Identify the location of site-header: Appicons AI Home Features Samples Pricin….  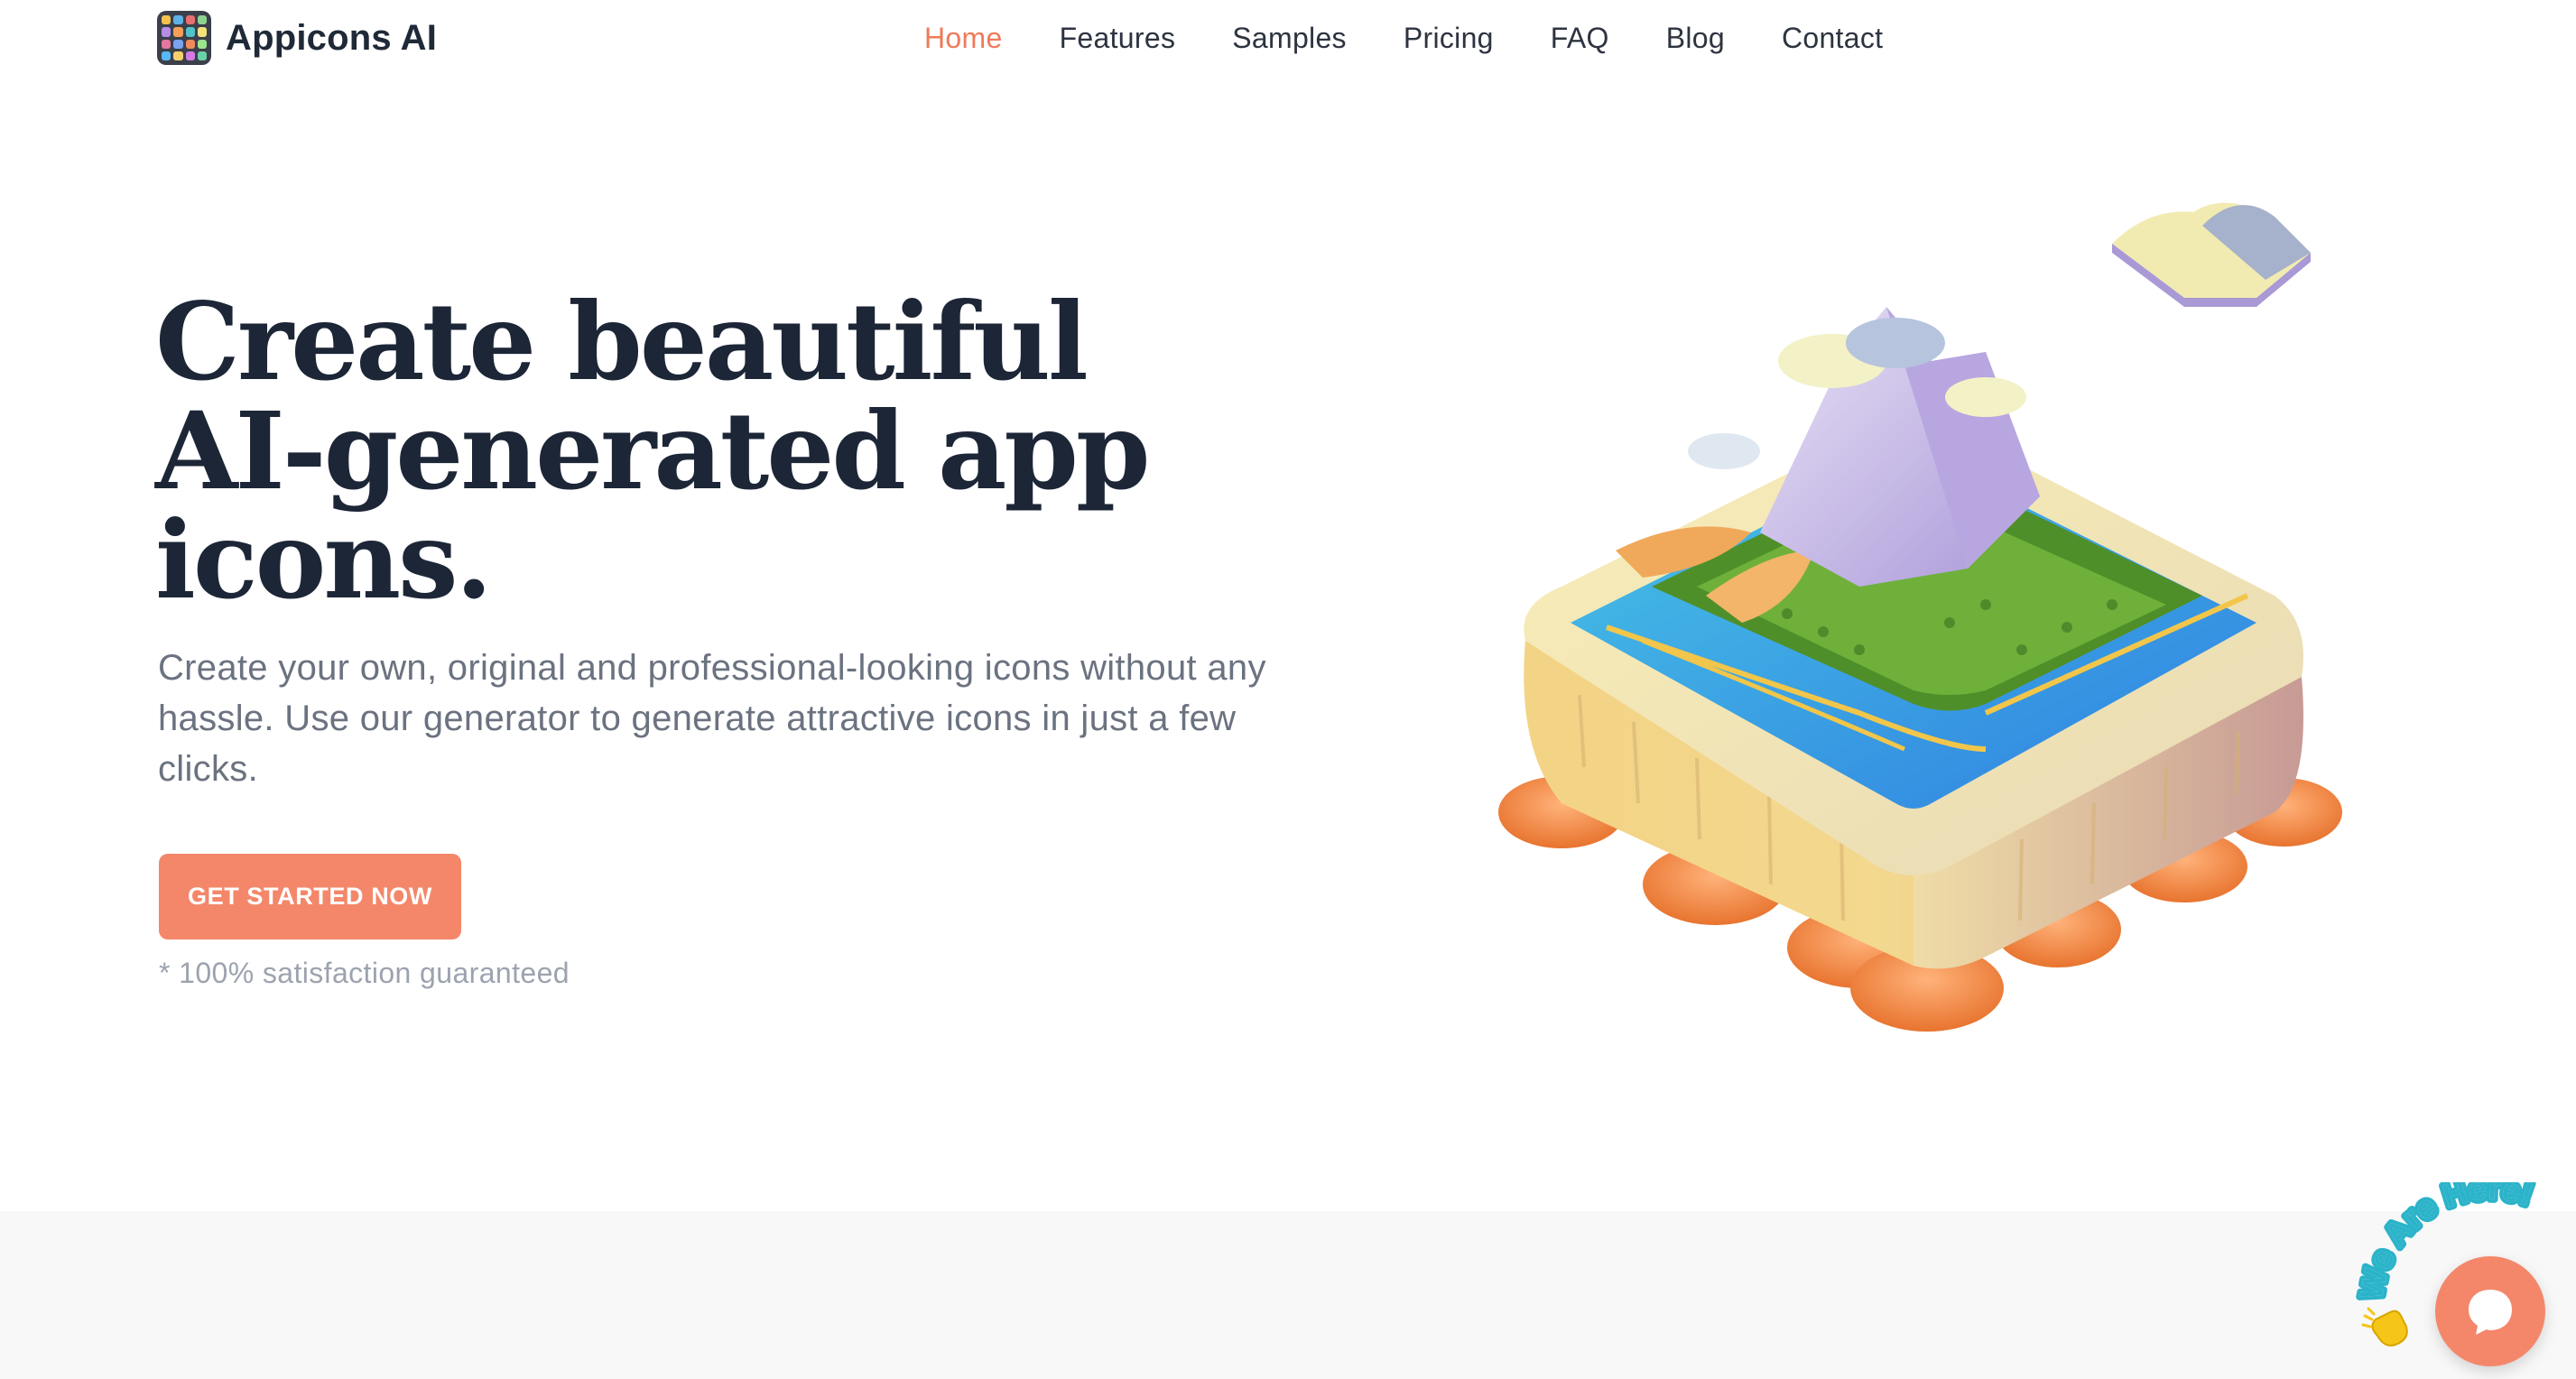
(1288, 38).